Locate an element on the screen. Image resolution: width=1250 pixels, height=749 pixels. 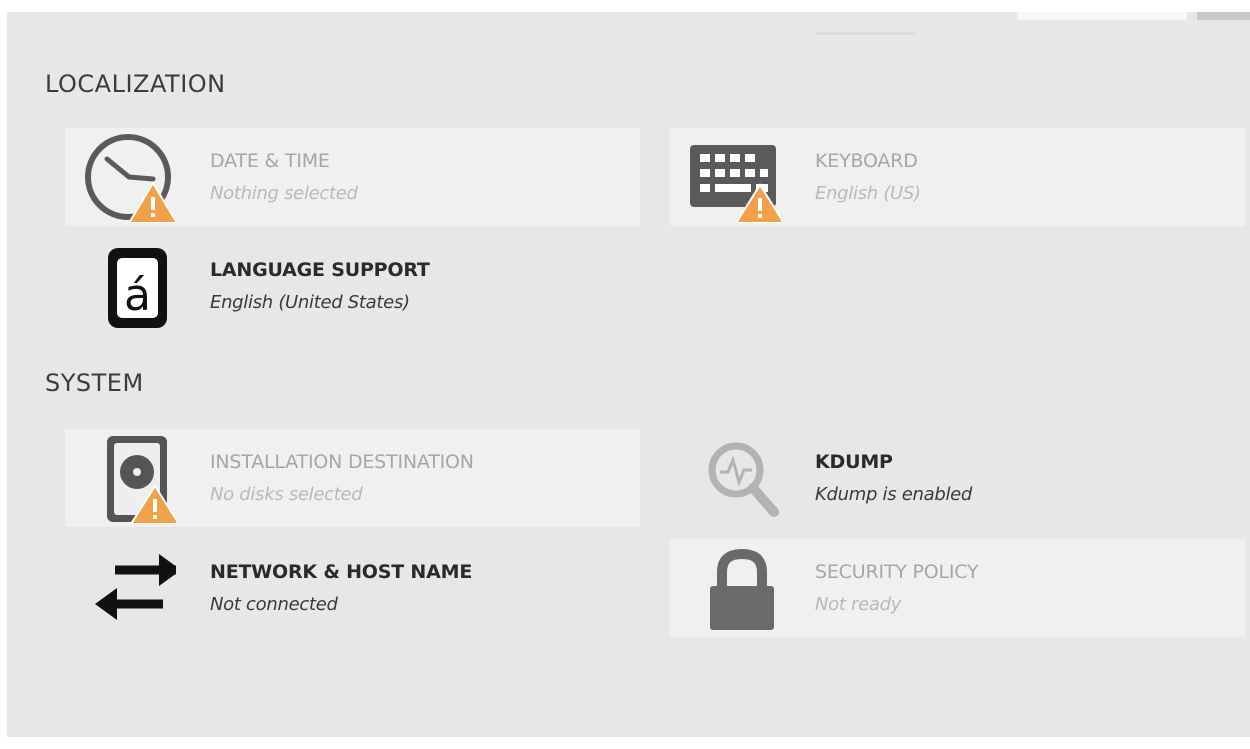
spoke-kdump: KDUMP Kdump is enabled is located at coordinates (957, 478).